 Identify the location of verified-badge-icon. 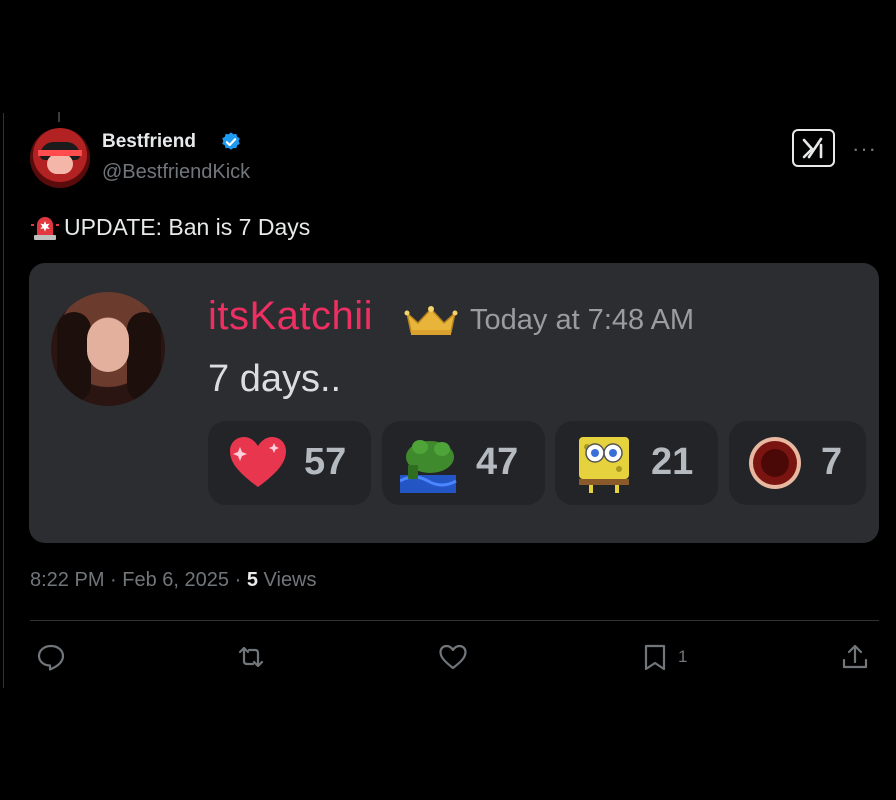
(231, 141).